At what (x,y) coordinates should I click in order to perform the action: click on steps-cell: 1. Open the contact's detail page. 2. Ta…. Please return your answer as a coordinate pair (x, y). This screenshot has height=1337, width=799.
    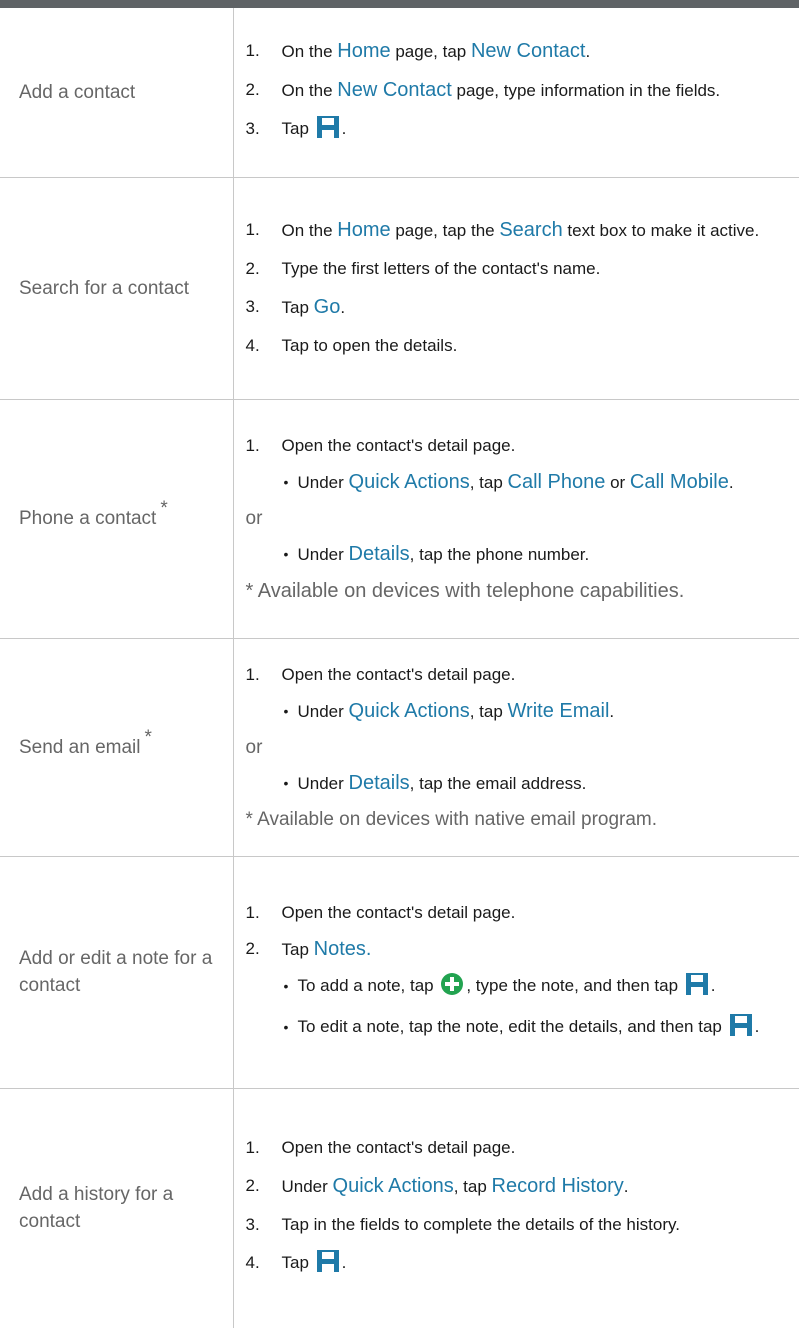
    Looking at the image, I should click on (516, 972).